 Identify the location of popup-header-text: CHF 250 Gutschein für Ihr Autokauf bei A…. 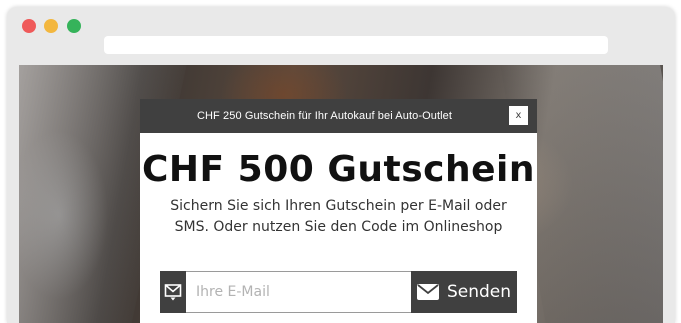
(324, 116).